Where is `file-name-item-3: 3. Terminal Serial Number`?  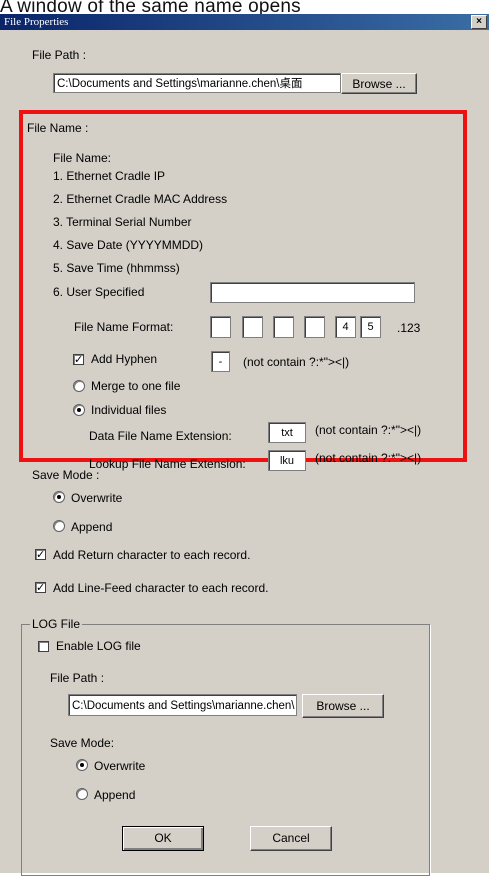
file-name-item-3: 3. Terminal Serial Number is located at coordinates (122, 222).